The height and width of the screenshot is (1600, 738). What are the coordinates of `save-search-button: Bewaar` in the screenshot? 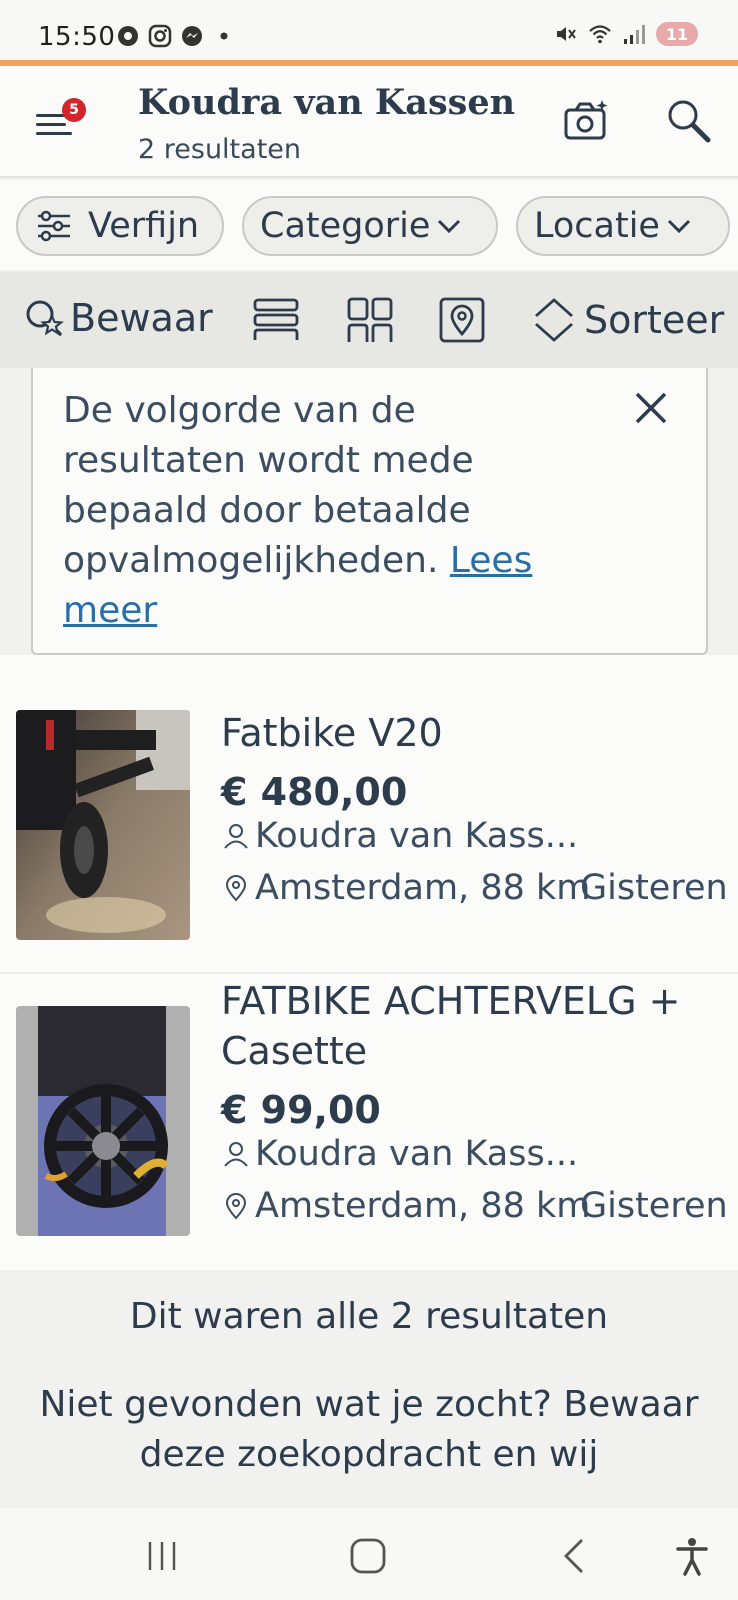 It's located at (117, 318).